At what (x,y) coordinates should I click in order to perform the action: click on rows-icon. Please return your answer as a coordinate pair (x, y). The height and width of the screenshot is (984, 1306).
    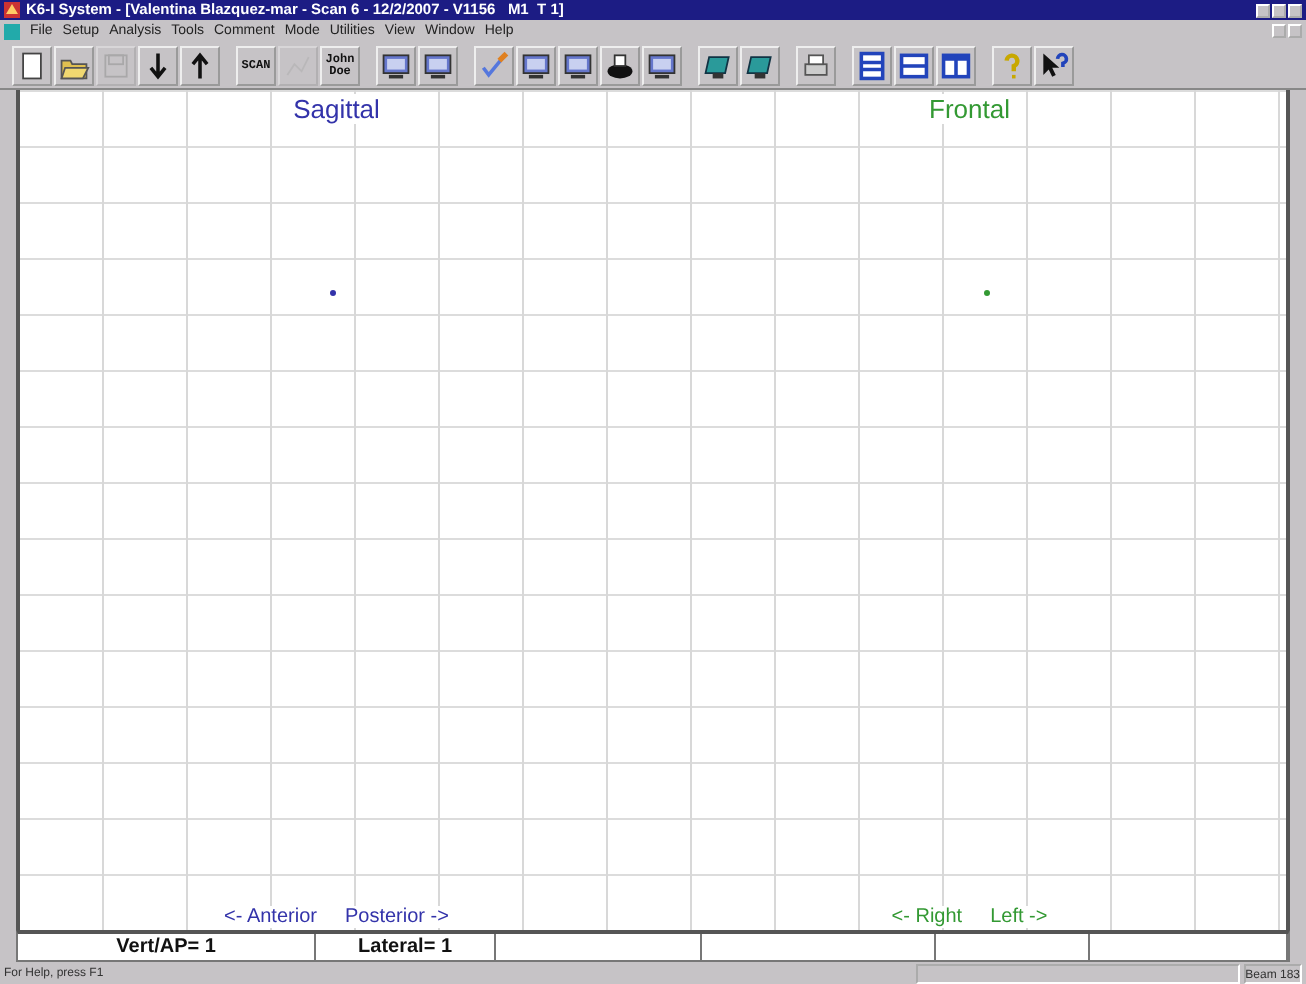
    Looking at the image, I should click on (872, 65).